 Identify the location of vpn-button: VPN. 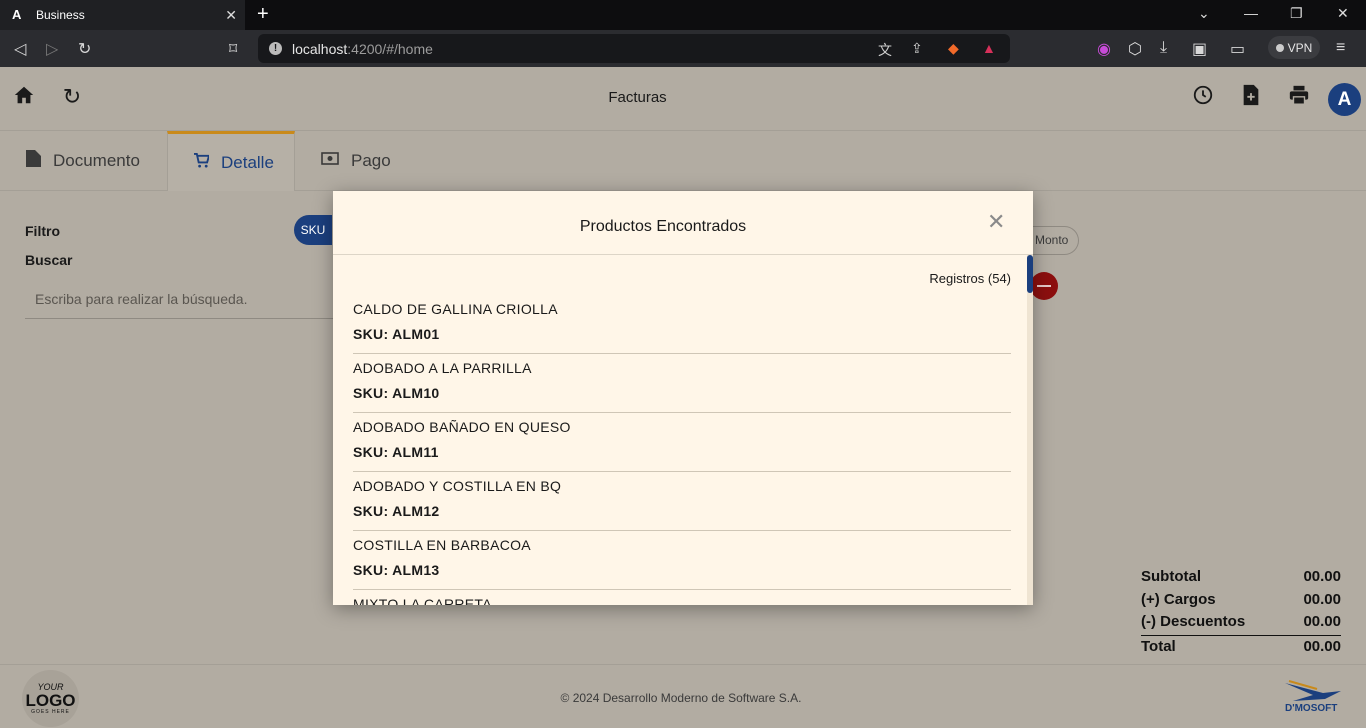
(1294, 47).